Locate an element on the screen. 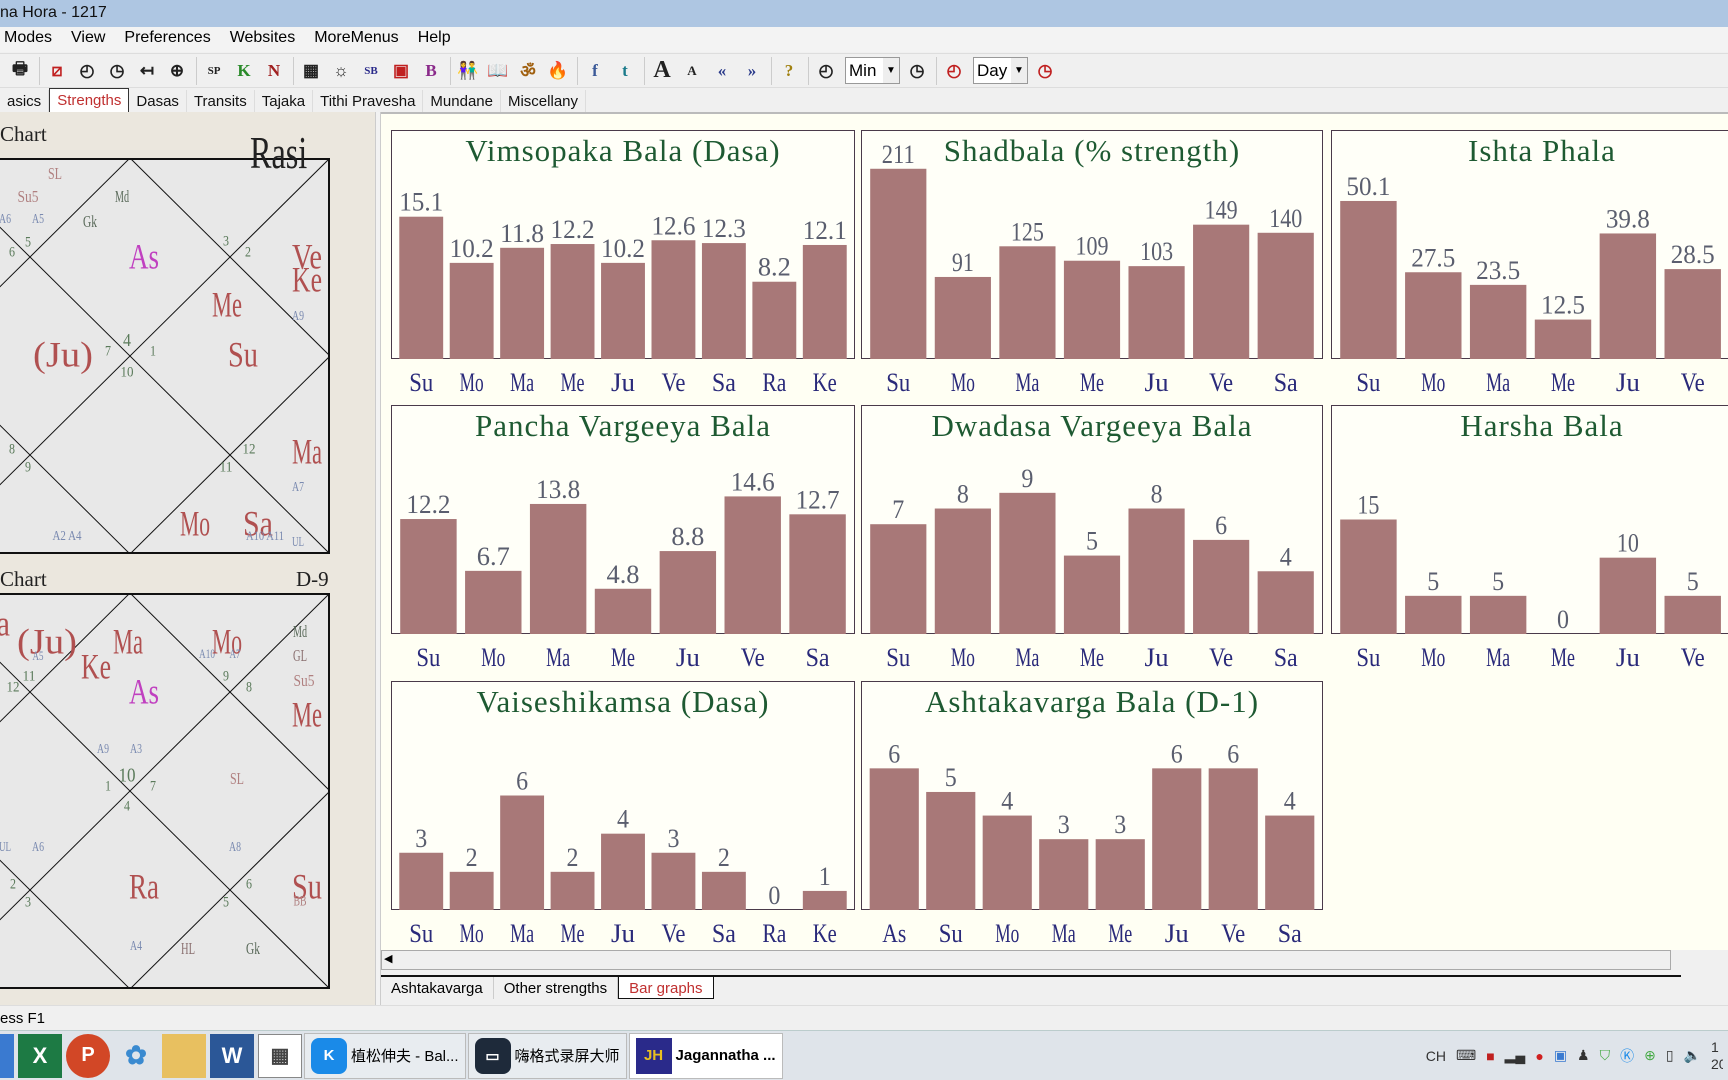 The width and height of the screenshot is (1728, 1080). clock-x-icon: ◷ is located at coordinates (117, 71).